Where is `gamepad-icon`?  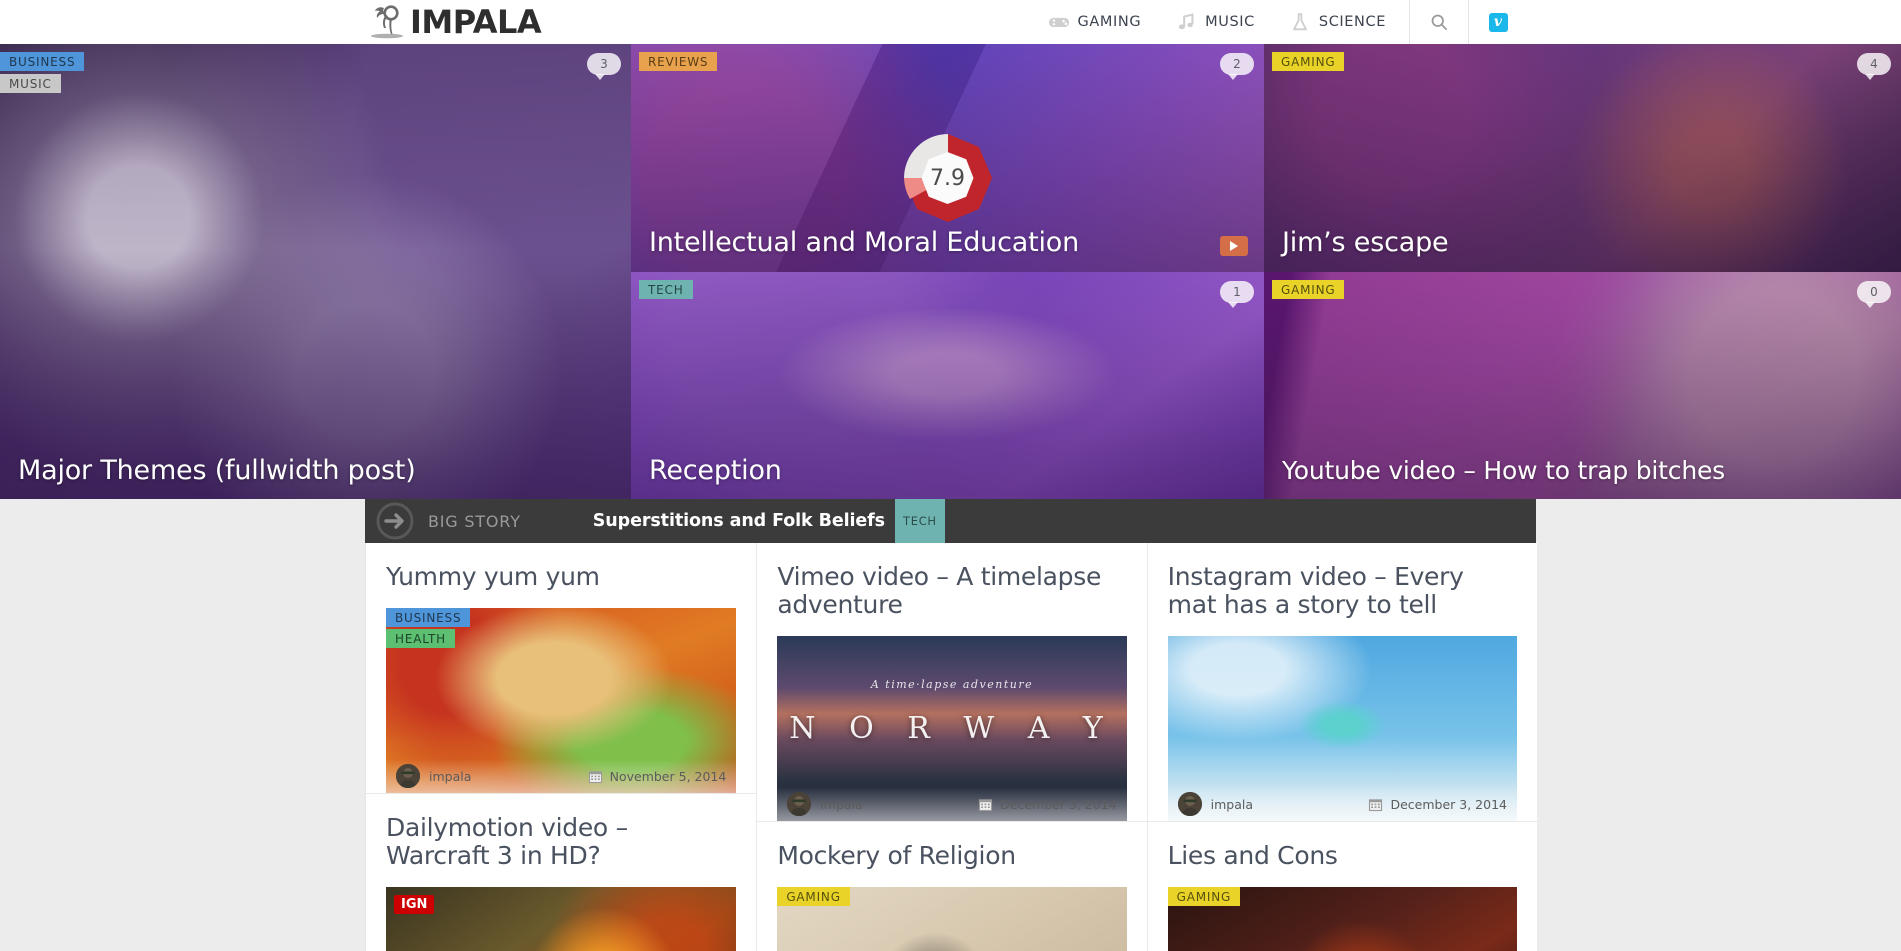
gamepad-icon is located at coordinates (1058, 22).